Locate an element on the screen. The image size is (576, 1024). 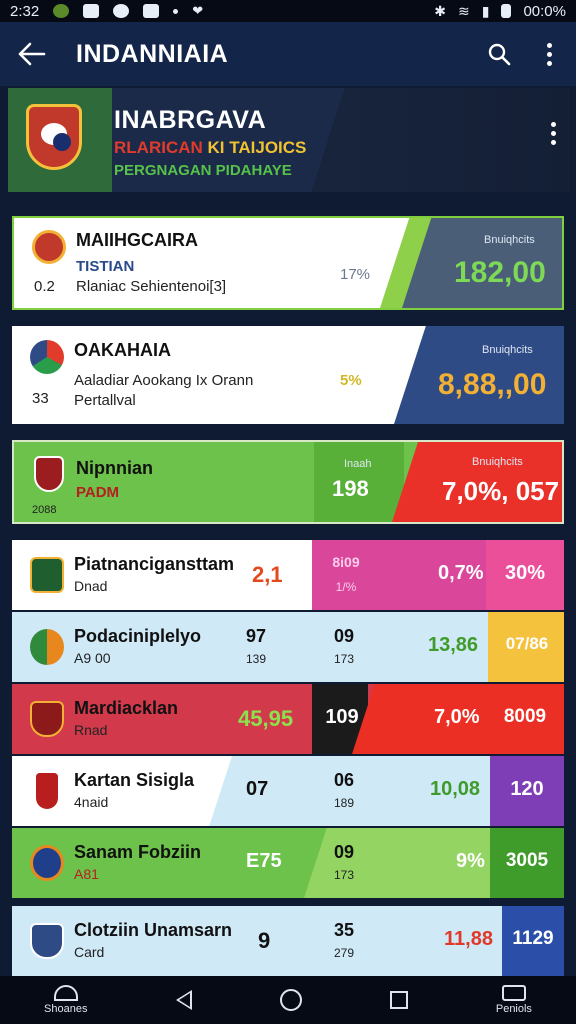
stat-col4: 3005 is located at coordinates (527, 860).